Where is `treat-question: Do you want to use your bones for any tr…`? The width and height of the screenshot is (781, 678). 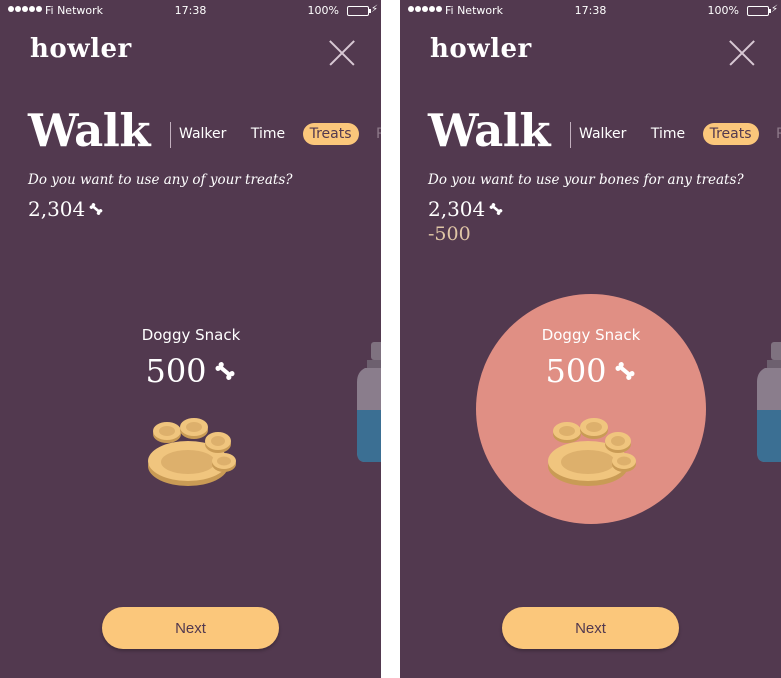 treat-question: Do you want to use your bones for any tr… is located at coordinates (586, 180).